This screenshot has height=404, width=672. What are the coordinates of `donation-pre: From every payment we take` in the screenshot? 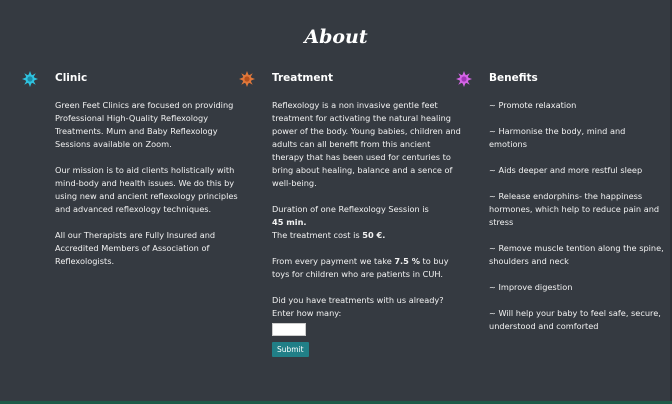 It's located at (332, 261).